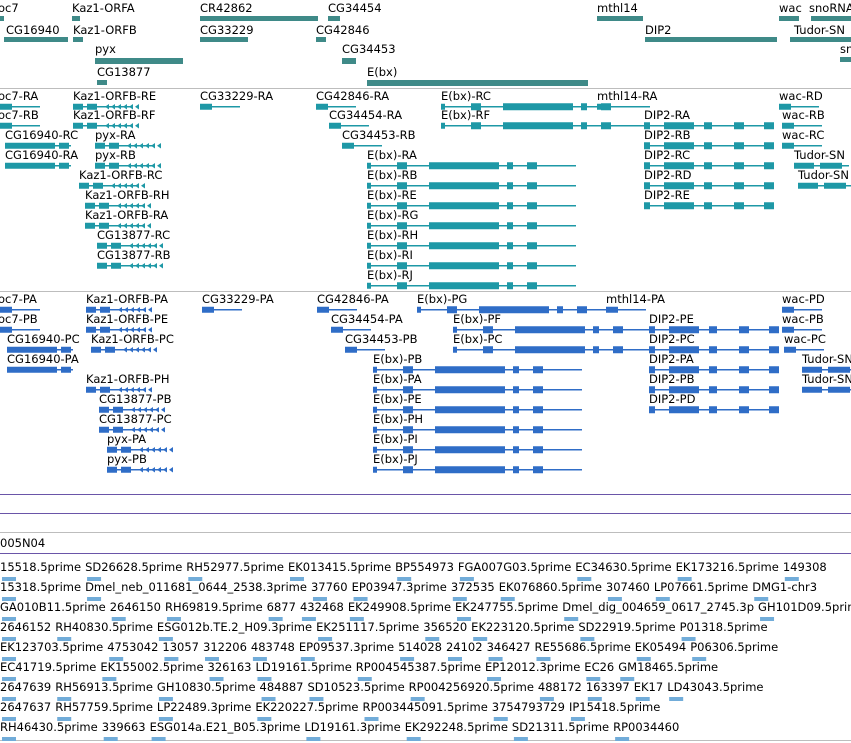  What do you see at coordinates (464, 650) in the screenshot?
I see `est-24102: 24102` at bounding box center [464, 650].